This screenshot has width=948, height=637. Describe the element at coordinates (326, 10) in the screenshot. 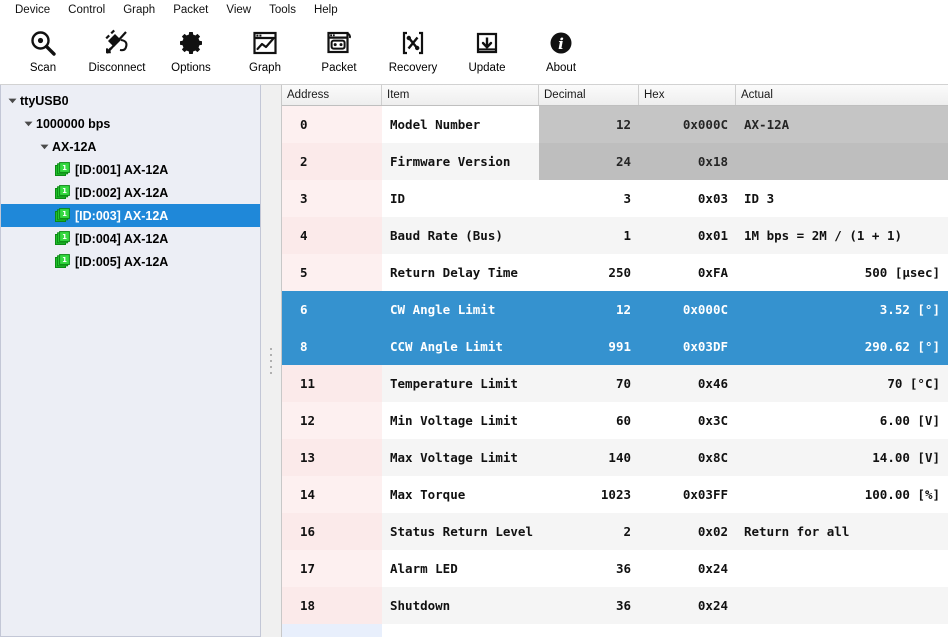

I see `menu-item-help: Help` at that location.